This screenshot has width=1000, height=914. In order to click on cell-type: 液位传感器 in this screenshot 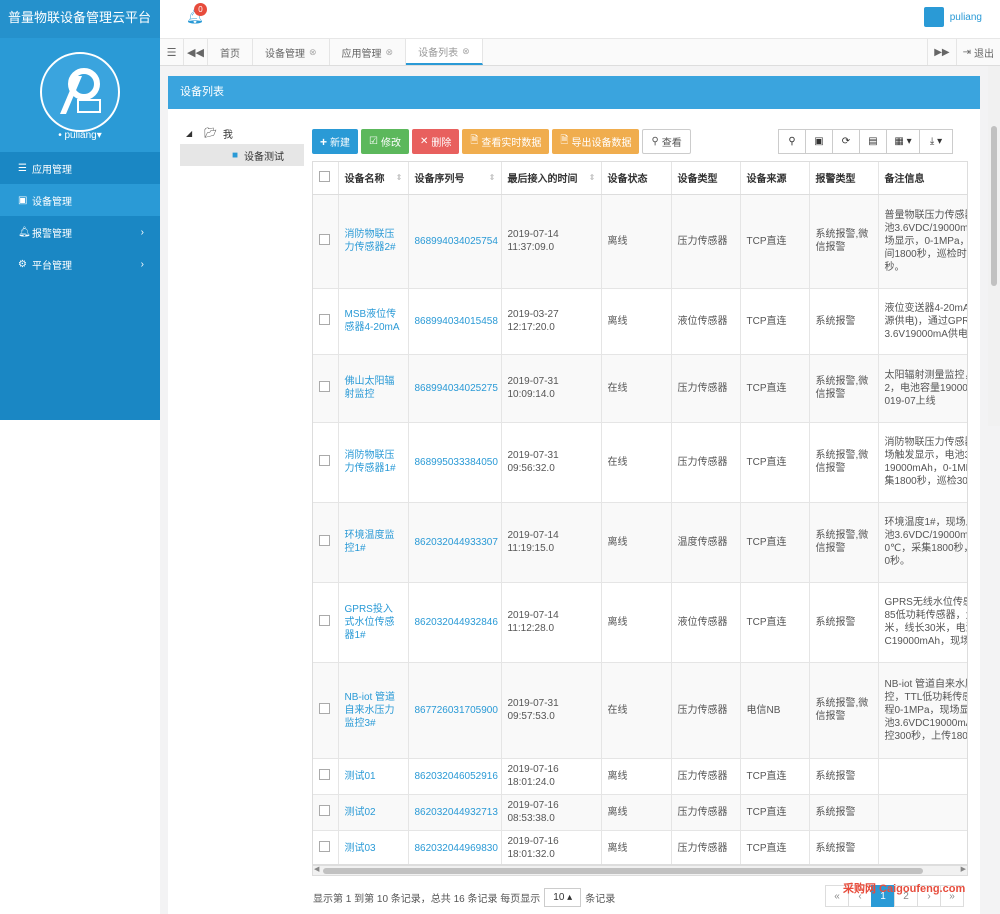, I will do `click(706, 622)`.